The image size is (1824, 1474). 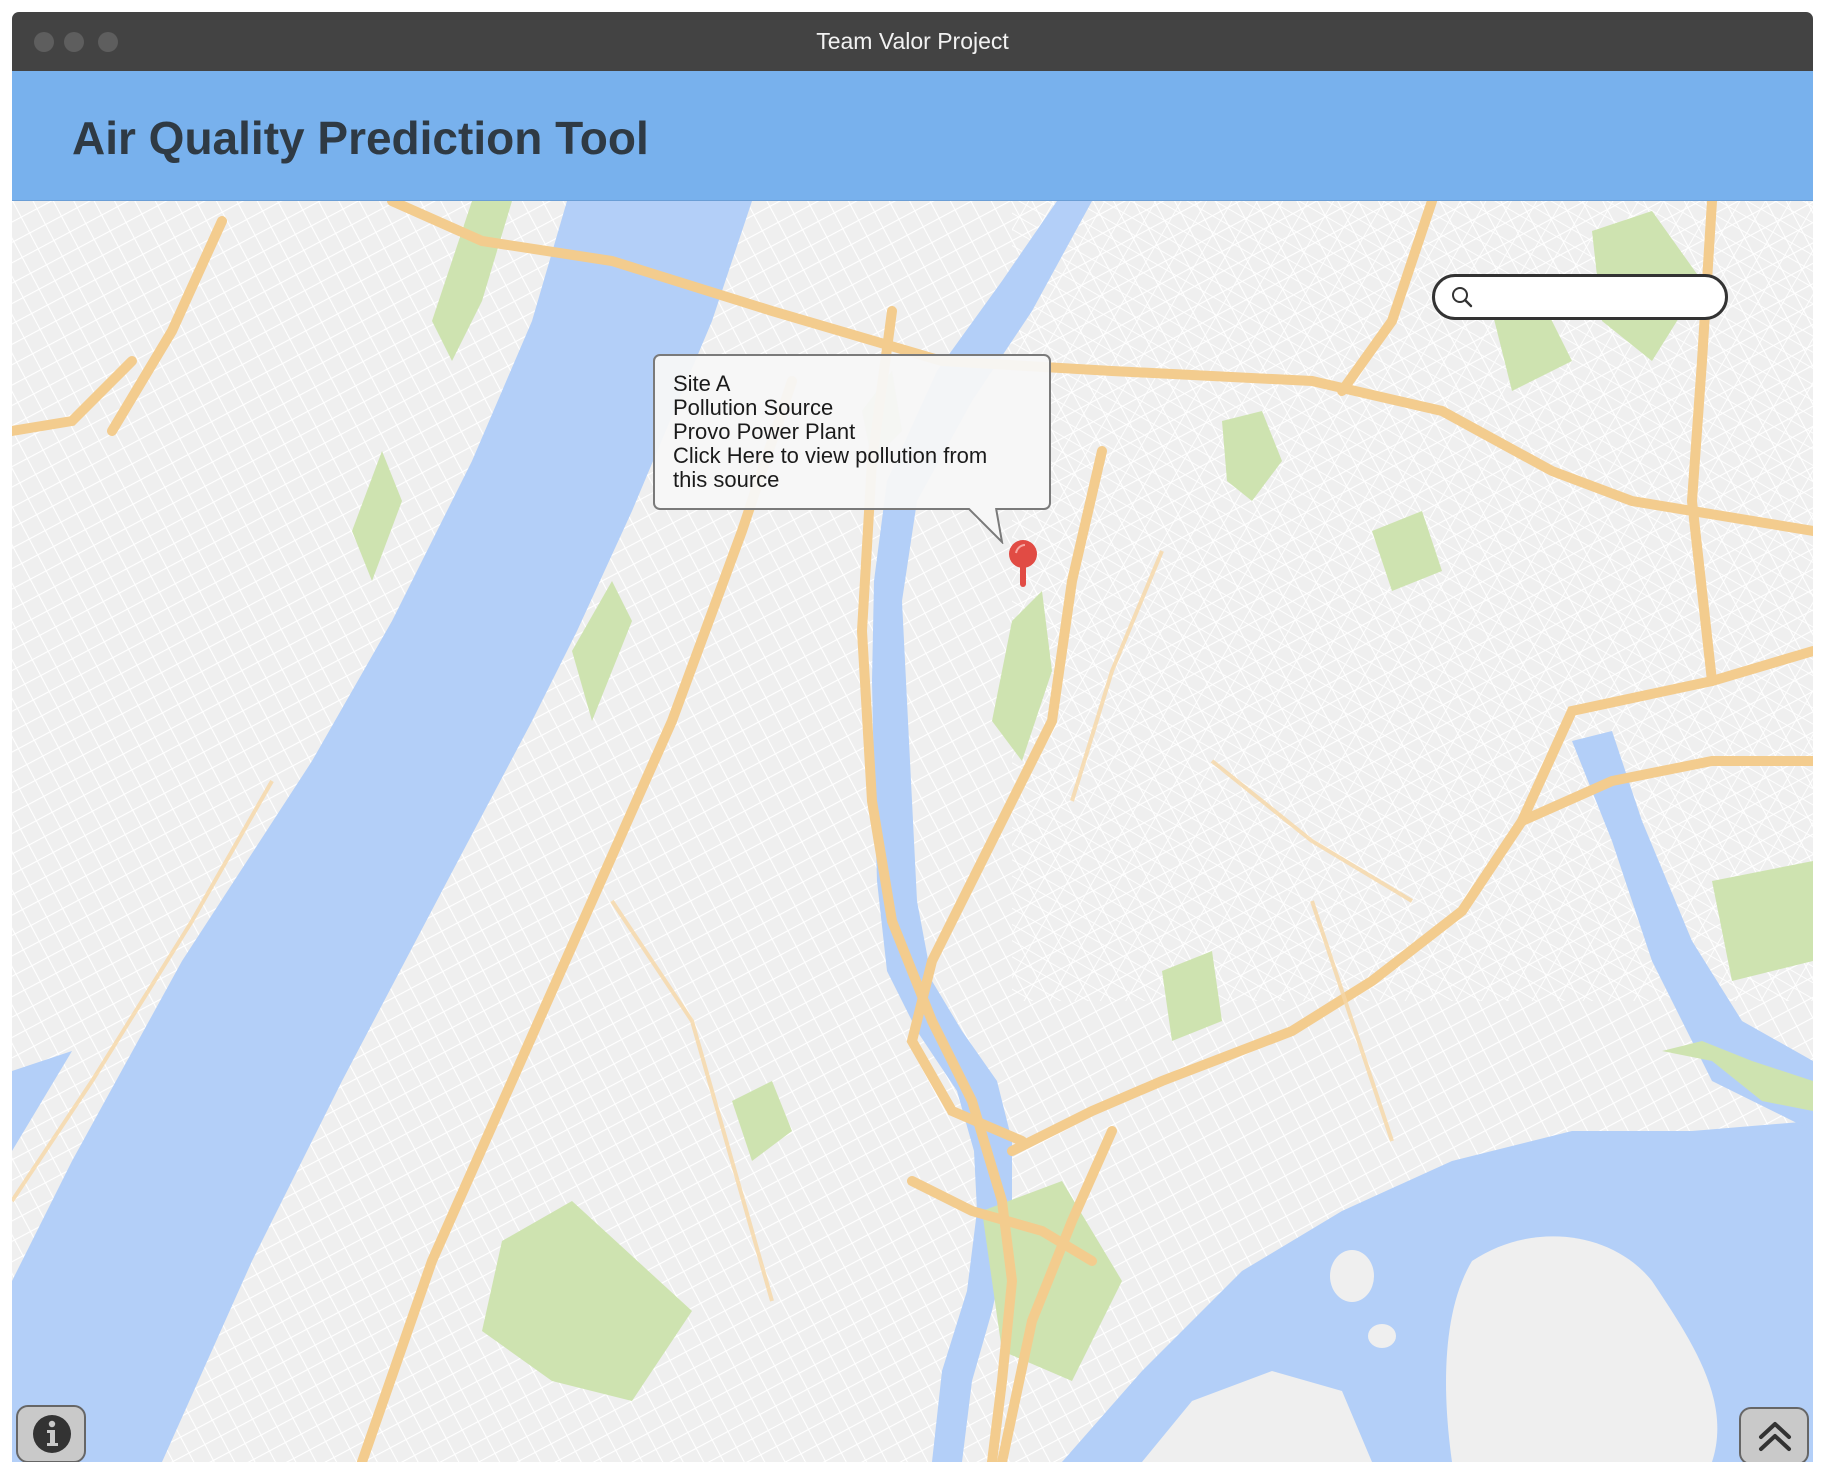 I want to click on app-header: Air Quality Prediction Tool, so click(x=912, y=136).